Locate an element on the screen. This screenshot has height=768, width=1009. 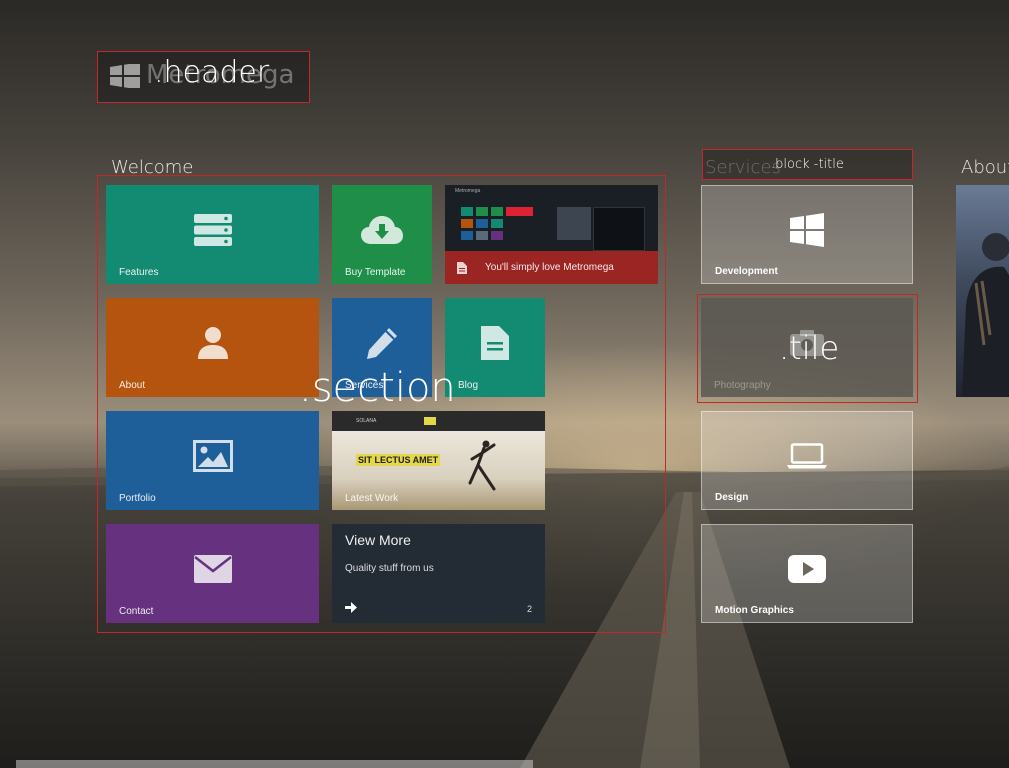
tile-blog: Blog is located at coordinates (495, 347).